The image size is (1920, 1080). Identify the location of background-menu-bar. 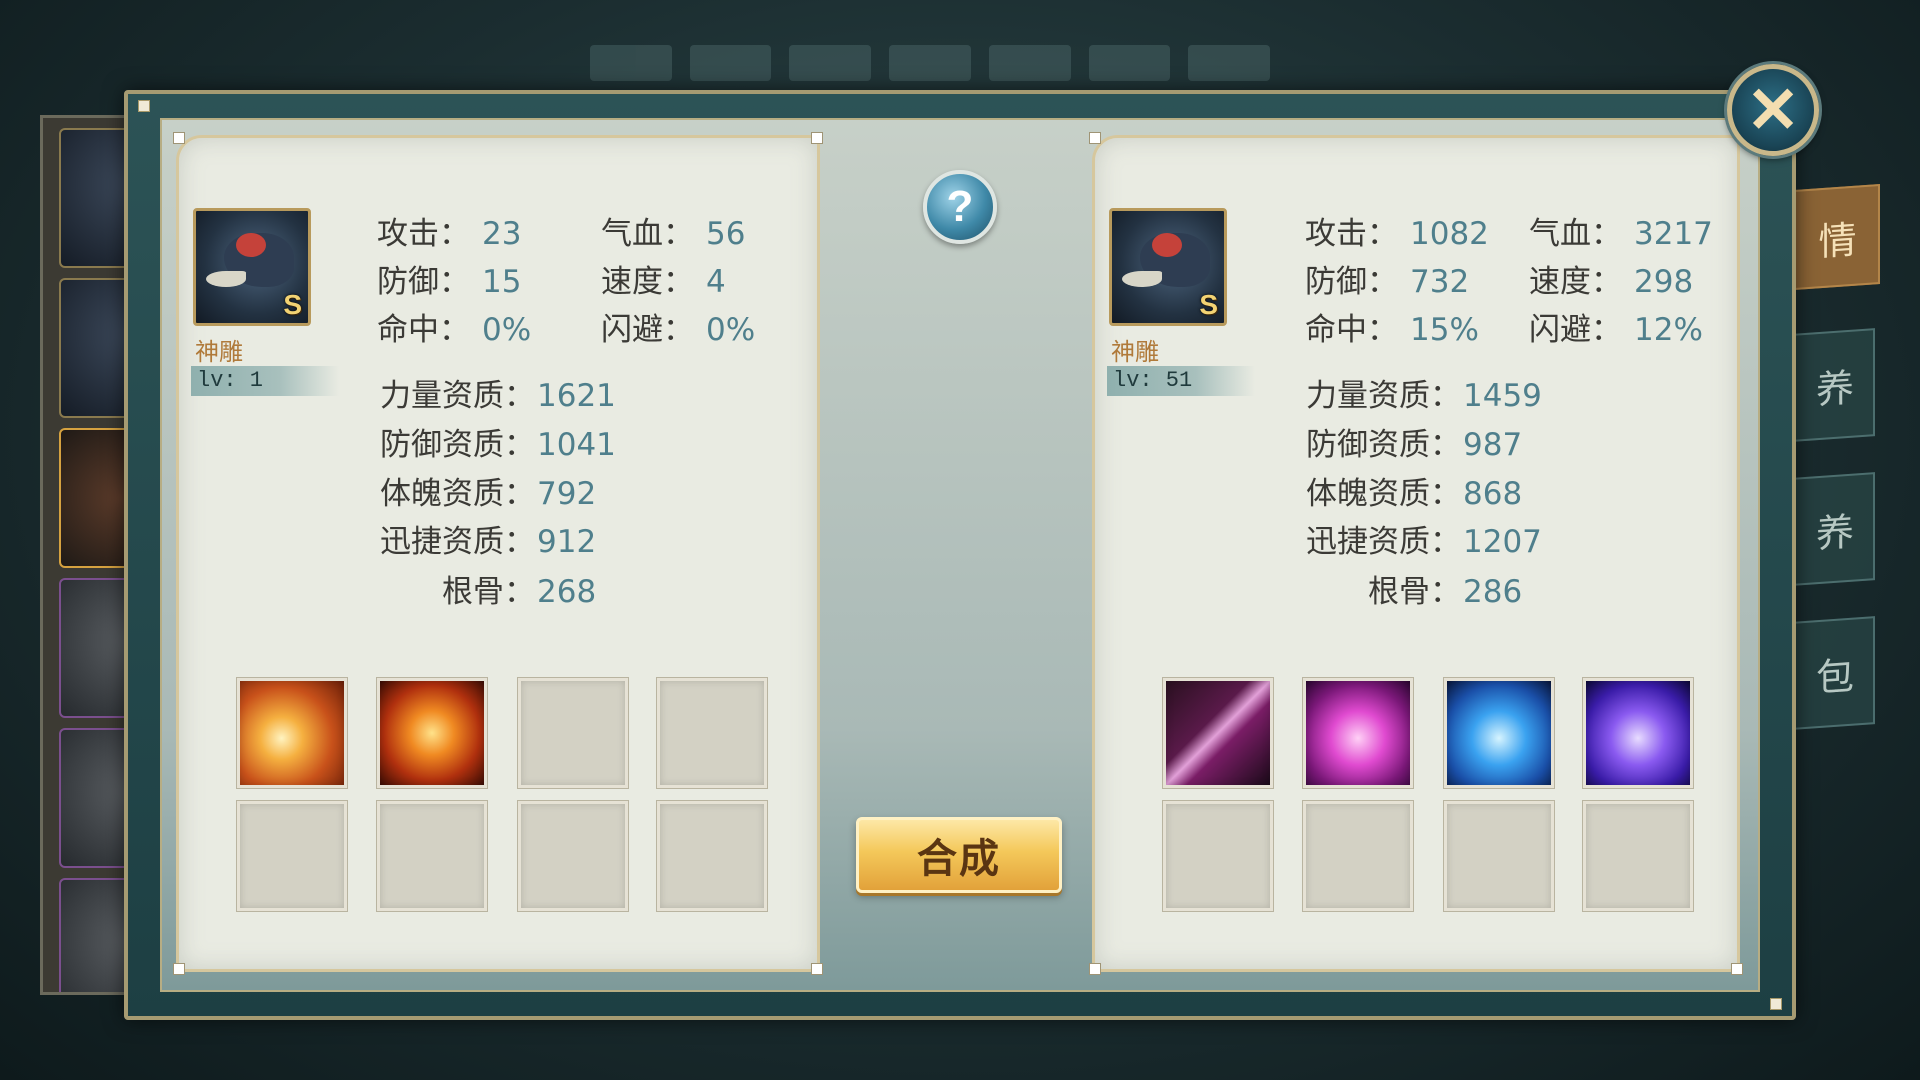
(930, 63).